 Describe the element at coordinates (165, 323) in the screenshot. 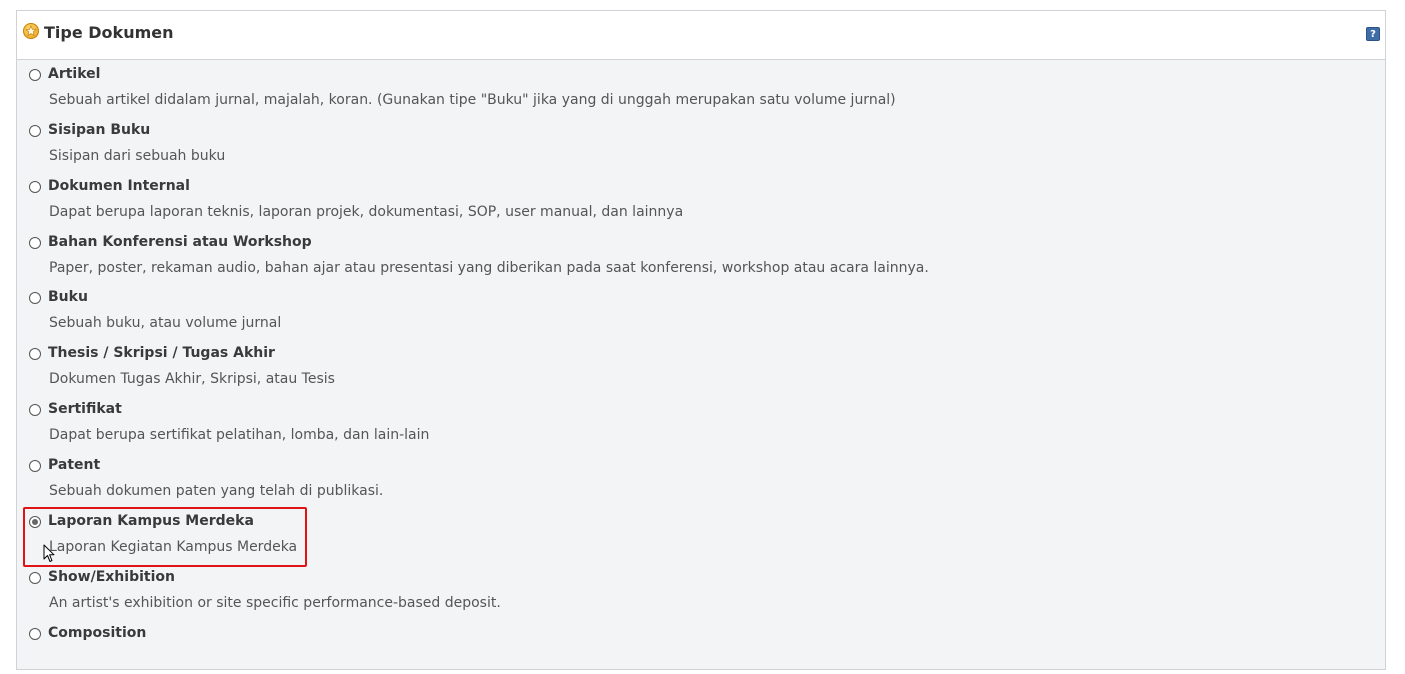

I see `option-description: Sebuah buku, atau volume jurnal` at that location.